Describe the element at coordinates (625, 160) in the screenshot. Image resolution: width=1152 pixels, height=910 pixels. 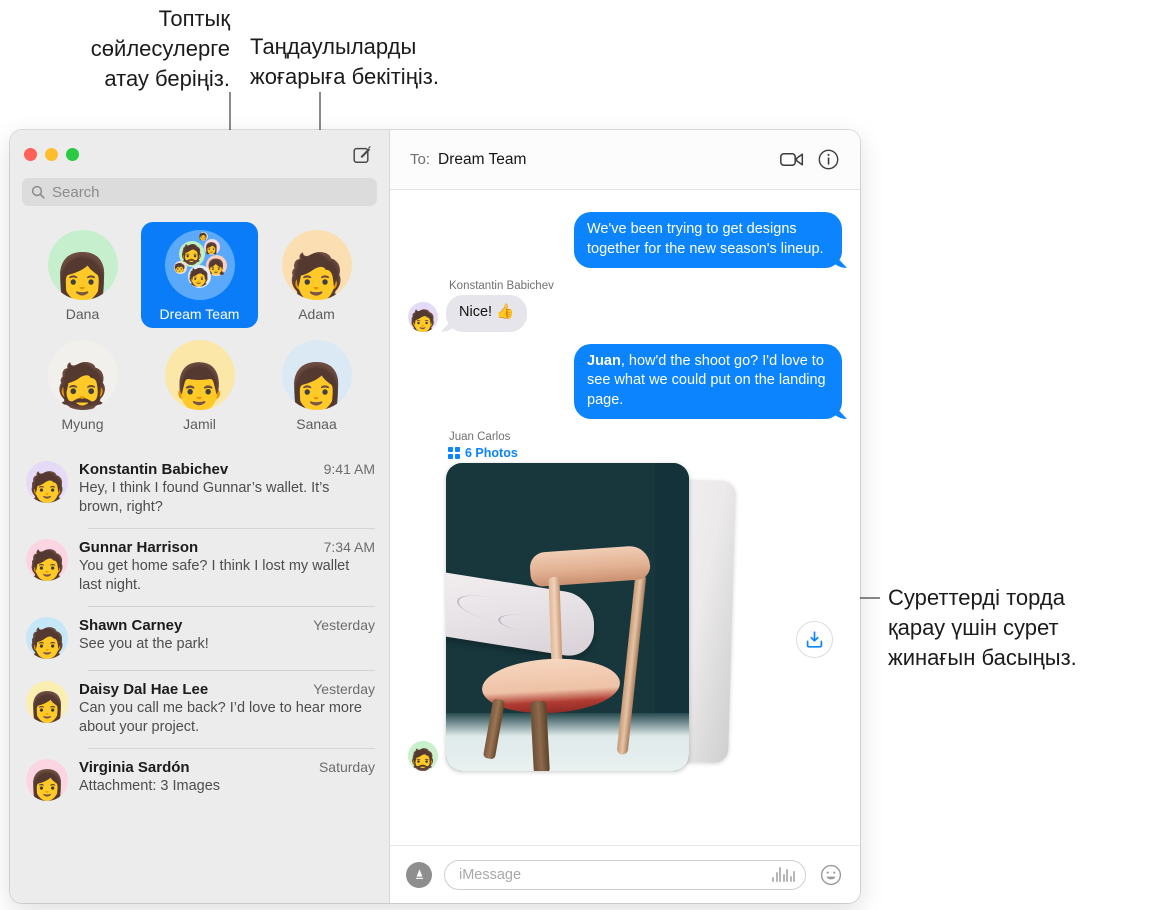
I see `conversation-header: To: Dream Team` at that location.